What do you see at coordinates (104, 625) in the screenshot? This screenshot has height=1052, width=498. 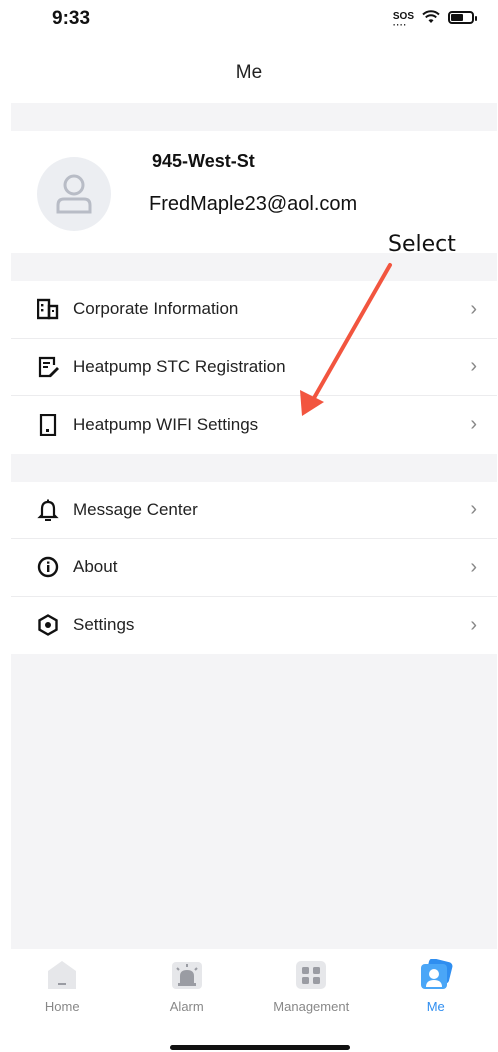 I see `menu-item-label: Settings` at bounding box center [104, 625].